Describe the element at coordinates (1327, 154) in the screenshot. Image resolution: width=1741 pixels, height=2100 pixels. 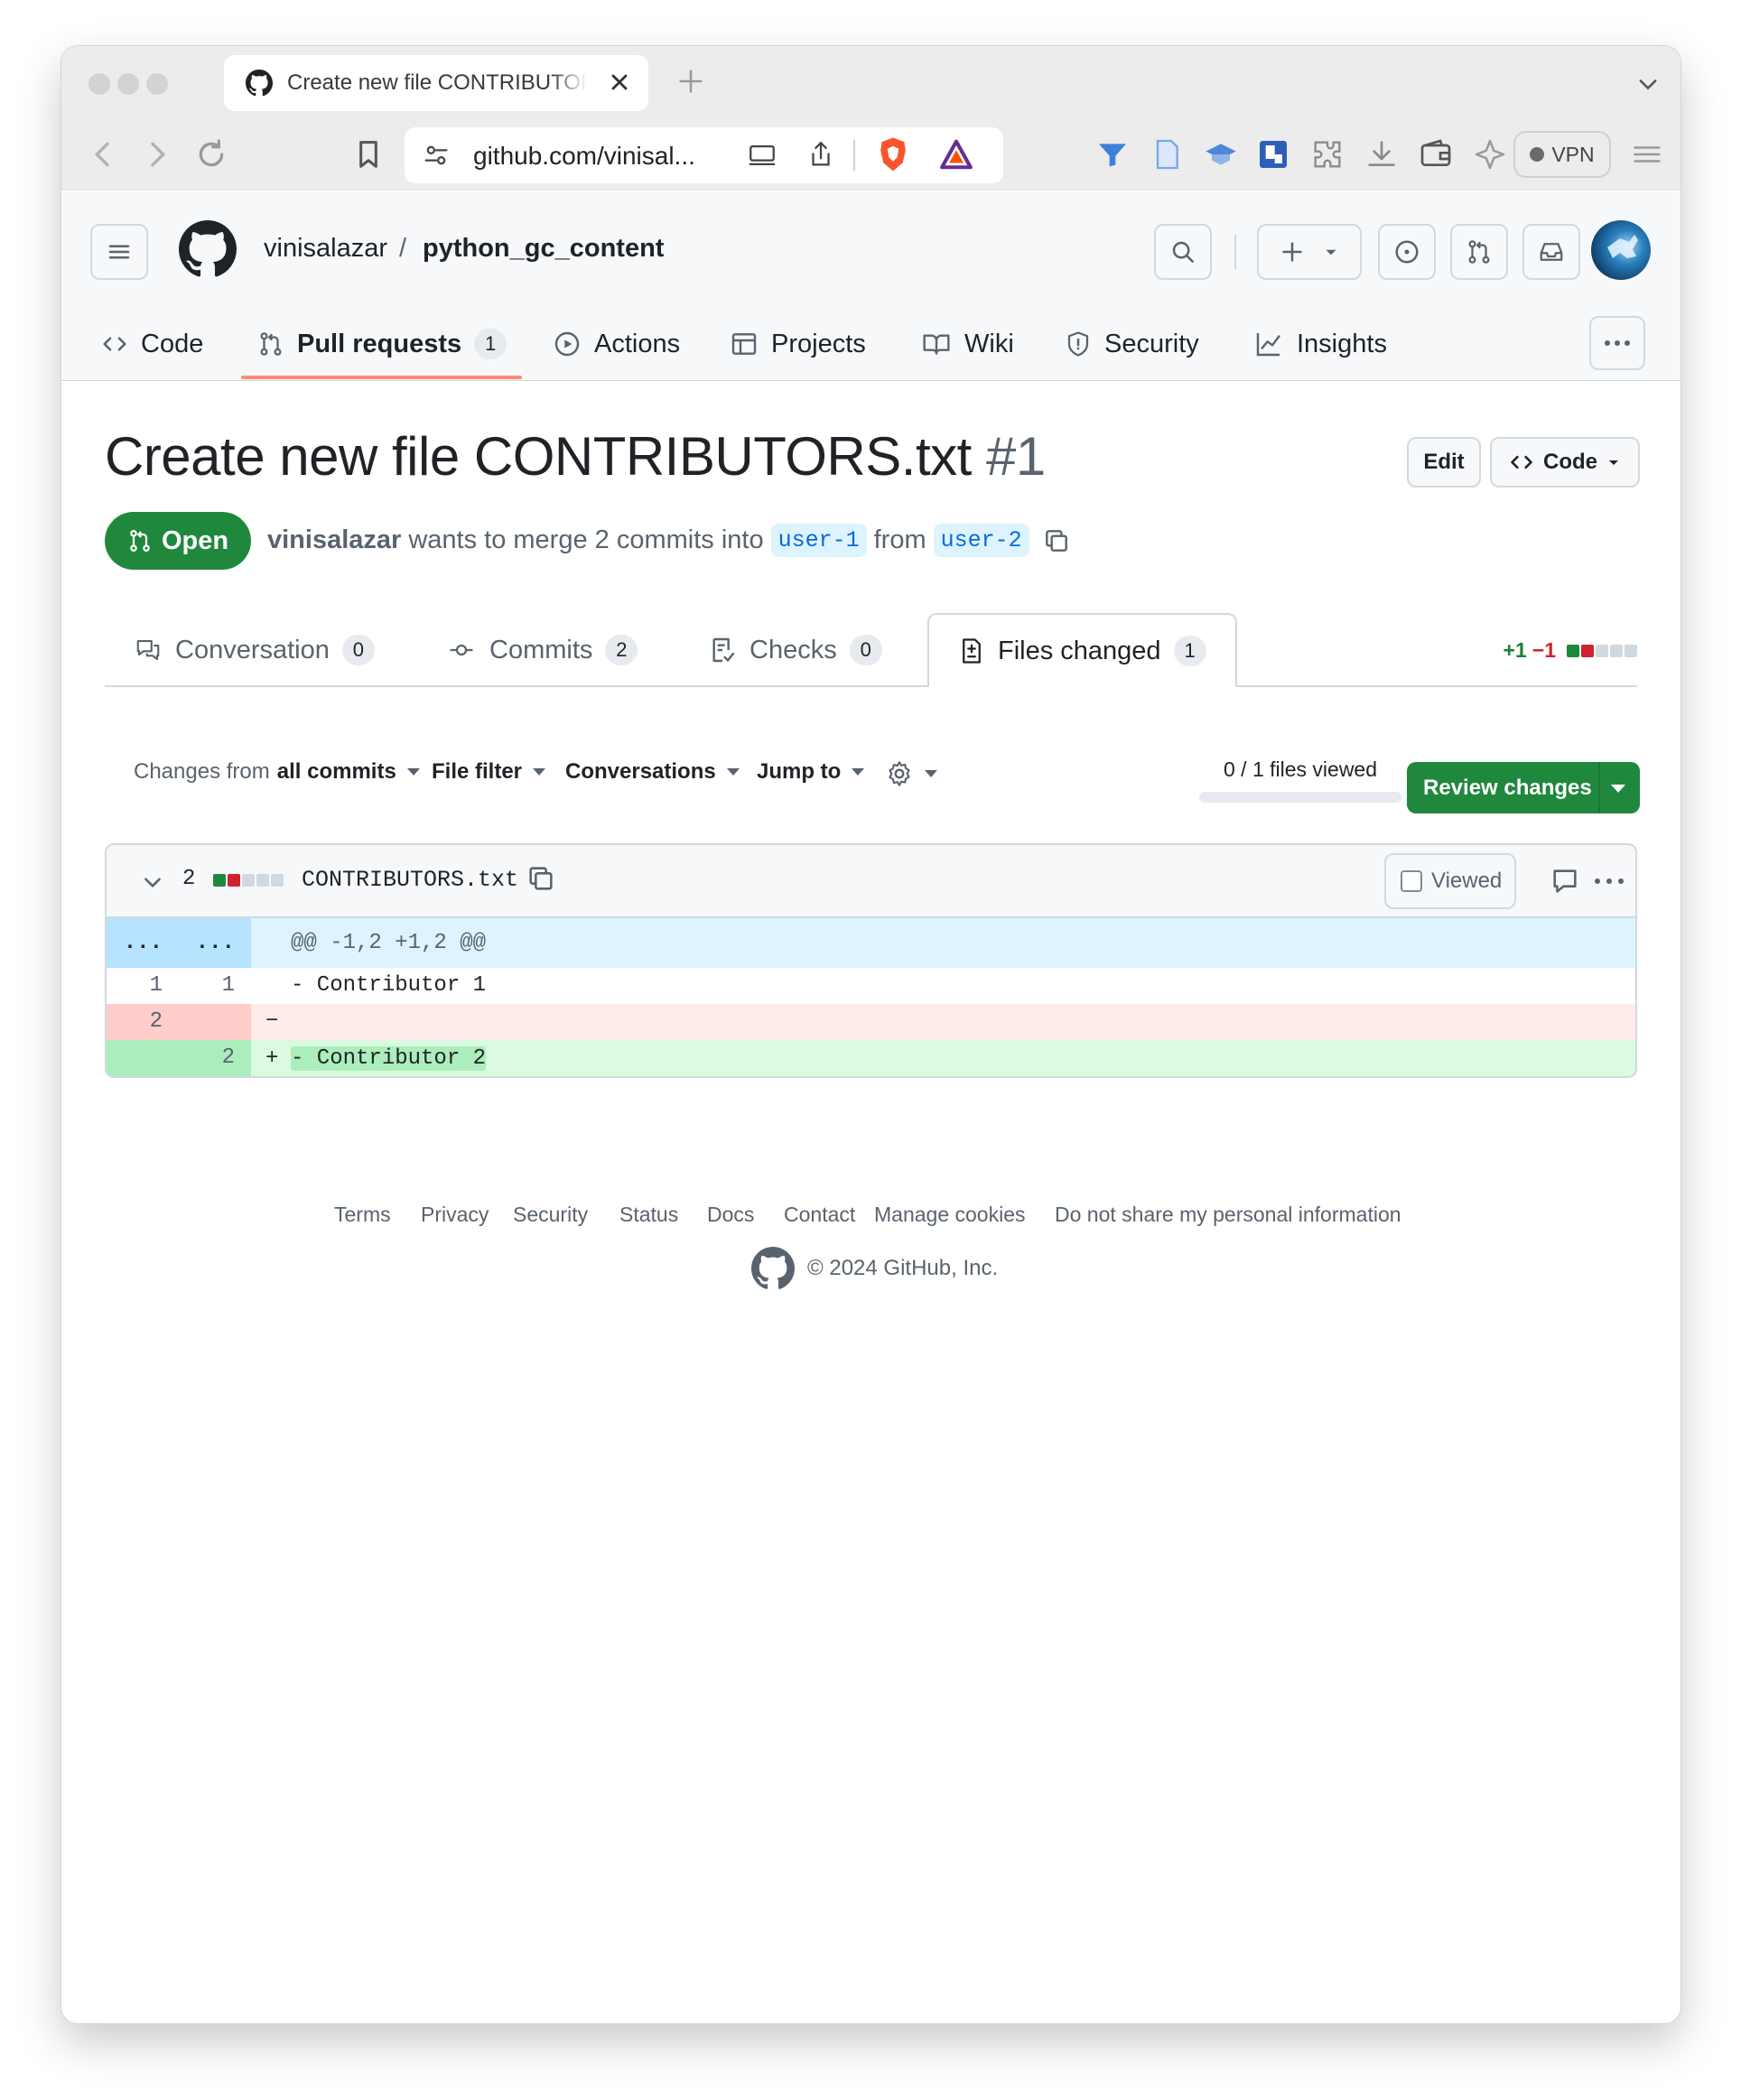
I see `extensions-puzzle-icon` at that location.